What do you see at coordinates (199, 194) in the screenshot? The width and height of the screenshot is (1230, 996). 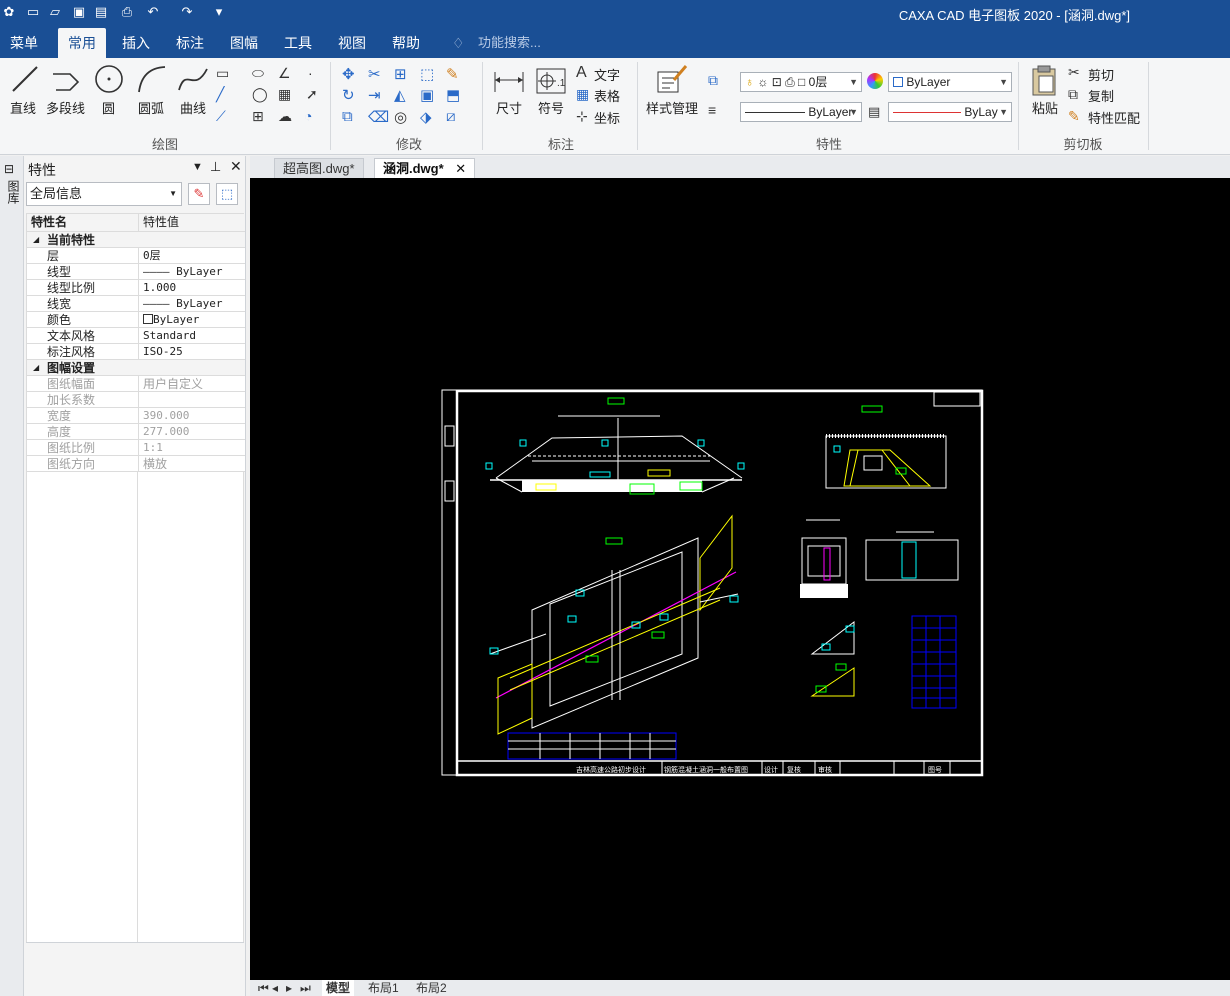 I see `clear-selection-icon: ✎` at bounding box center [199, 194].